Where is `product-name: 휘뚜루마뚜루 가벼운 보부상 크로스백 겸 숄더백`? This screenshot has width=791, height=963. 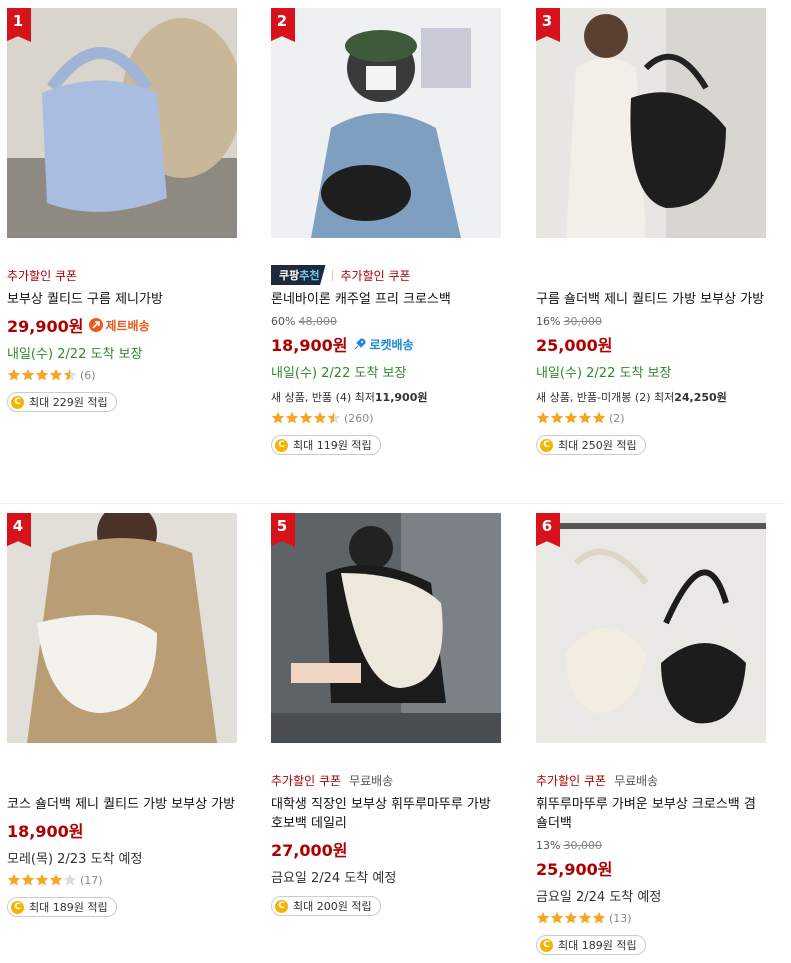
product-name: 휘뚜루마뚜루 가벼운 보부상 크로스백 겸 숄더백 is located at coordinates (661, 814).